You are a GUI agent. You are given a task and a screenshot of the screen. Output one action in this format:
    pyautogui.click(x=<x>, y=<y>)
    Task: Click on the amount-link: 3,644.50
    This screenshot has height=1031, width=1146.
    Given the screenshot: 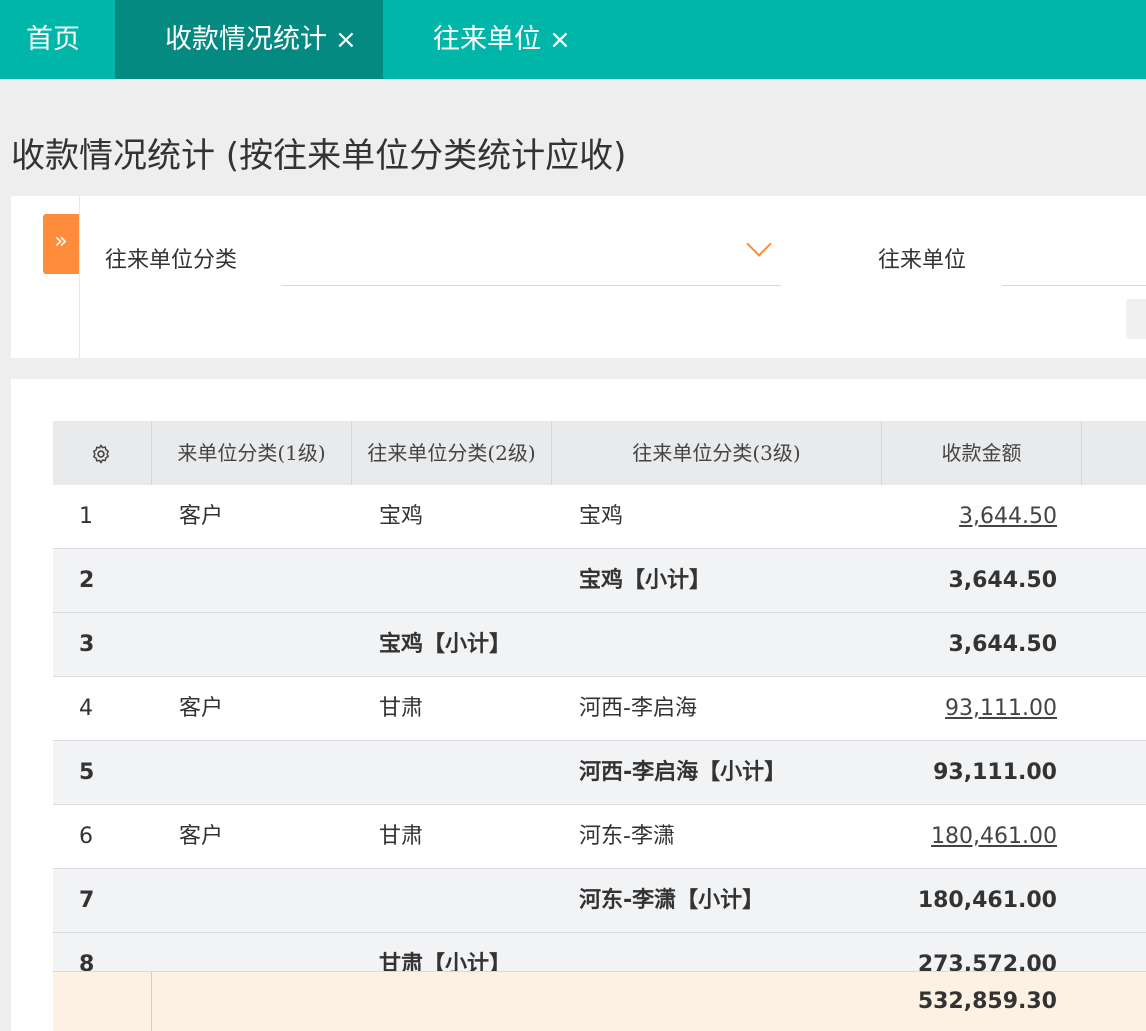 What is the action you would take?
    pyautogui.click(x=1008, y=516)
    